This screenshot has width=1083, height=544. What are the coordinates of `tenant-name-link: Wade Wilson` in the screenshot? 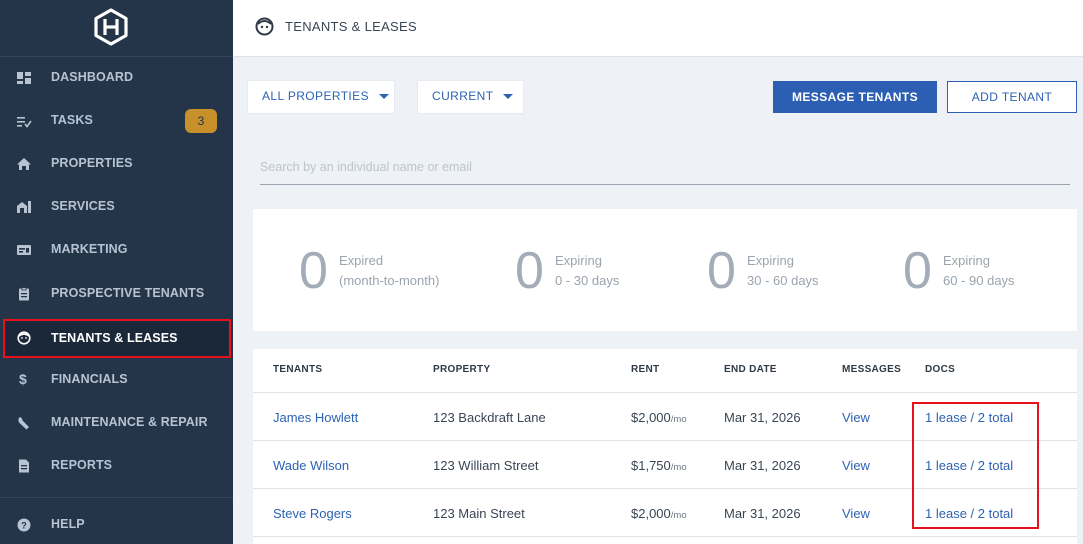 It's located at (311, 465).